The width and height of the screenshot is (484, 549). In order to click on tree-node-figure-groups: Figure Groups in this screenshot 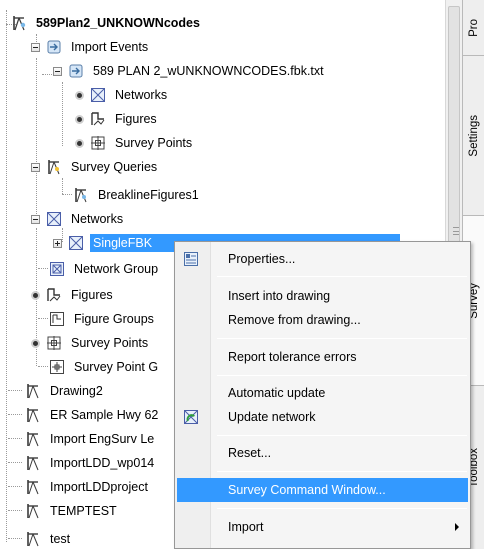, I will do `click(102, 319)`.